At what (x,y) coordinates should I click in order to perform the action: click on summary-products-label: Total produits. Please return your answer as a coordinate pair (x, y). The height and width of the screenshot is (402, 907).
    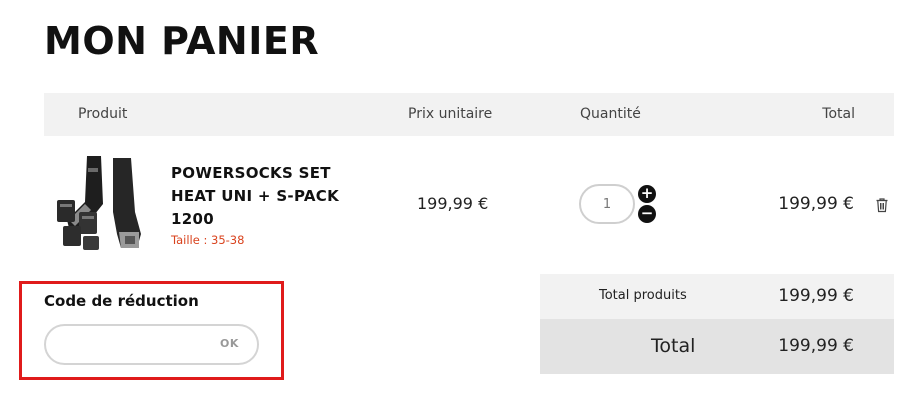
    Looking at the image, I should click on (643, 295).